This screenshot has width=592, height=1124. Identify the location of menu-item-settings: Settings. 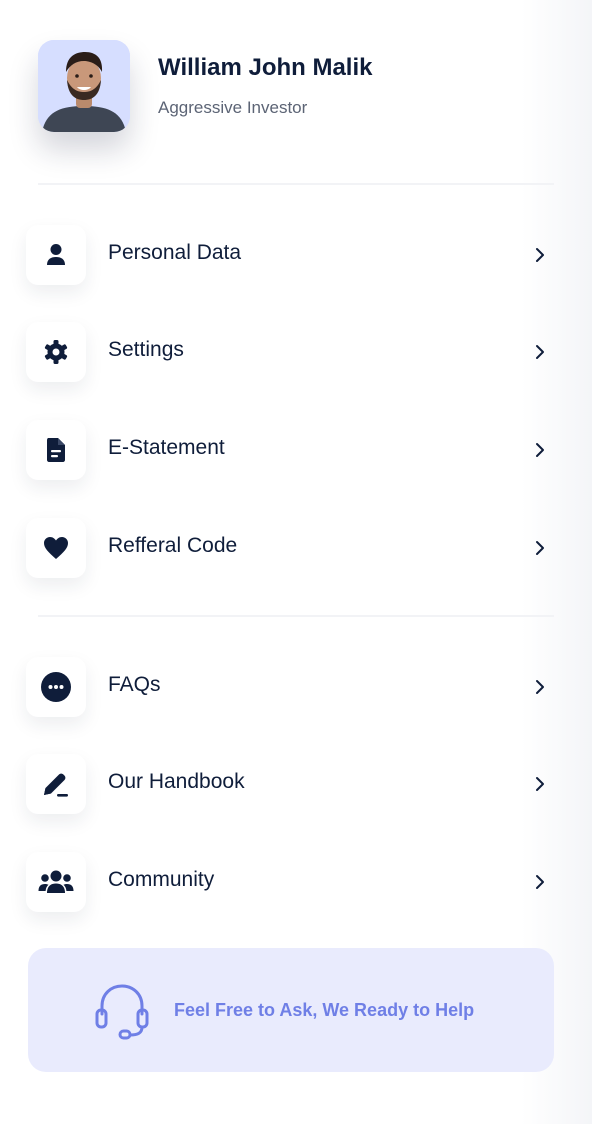
(290, 352).